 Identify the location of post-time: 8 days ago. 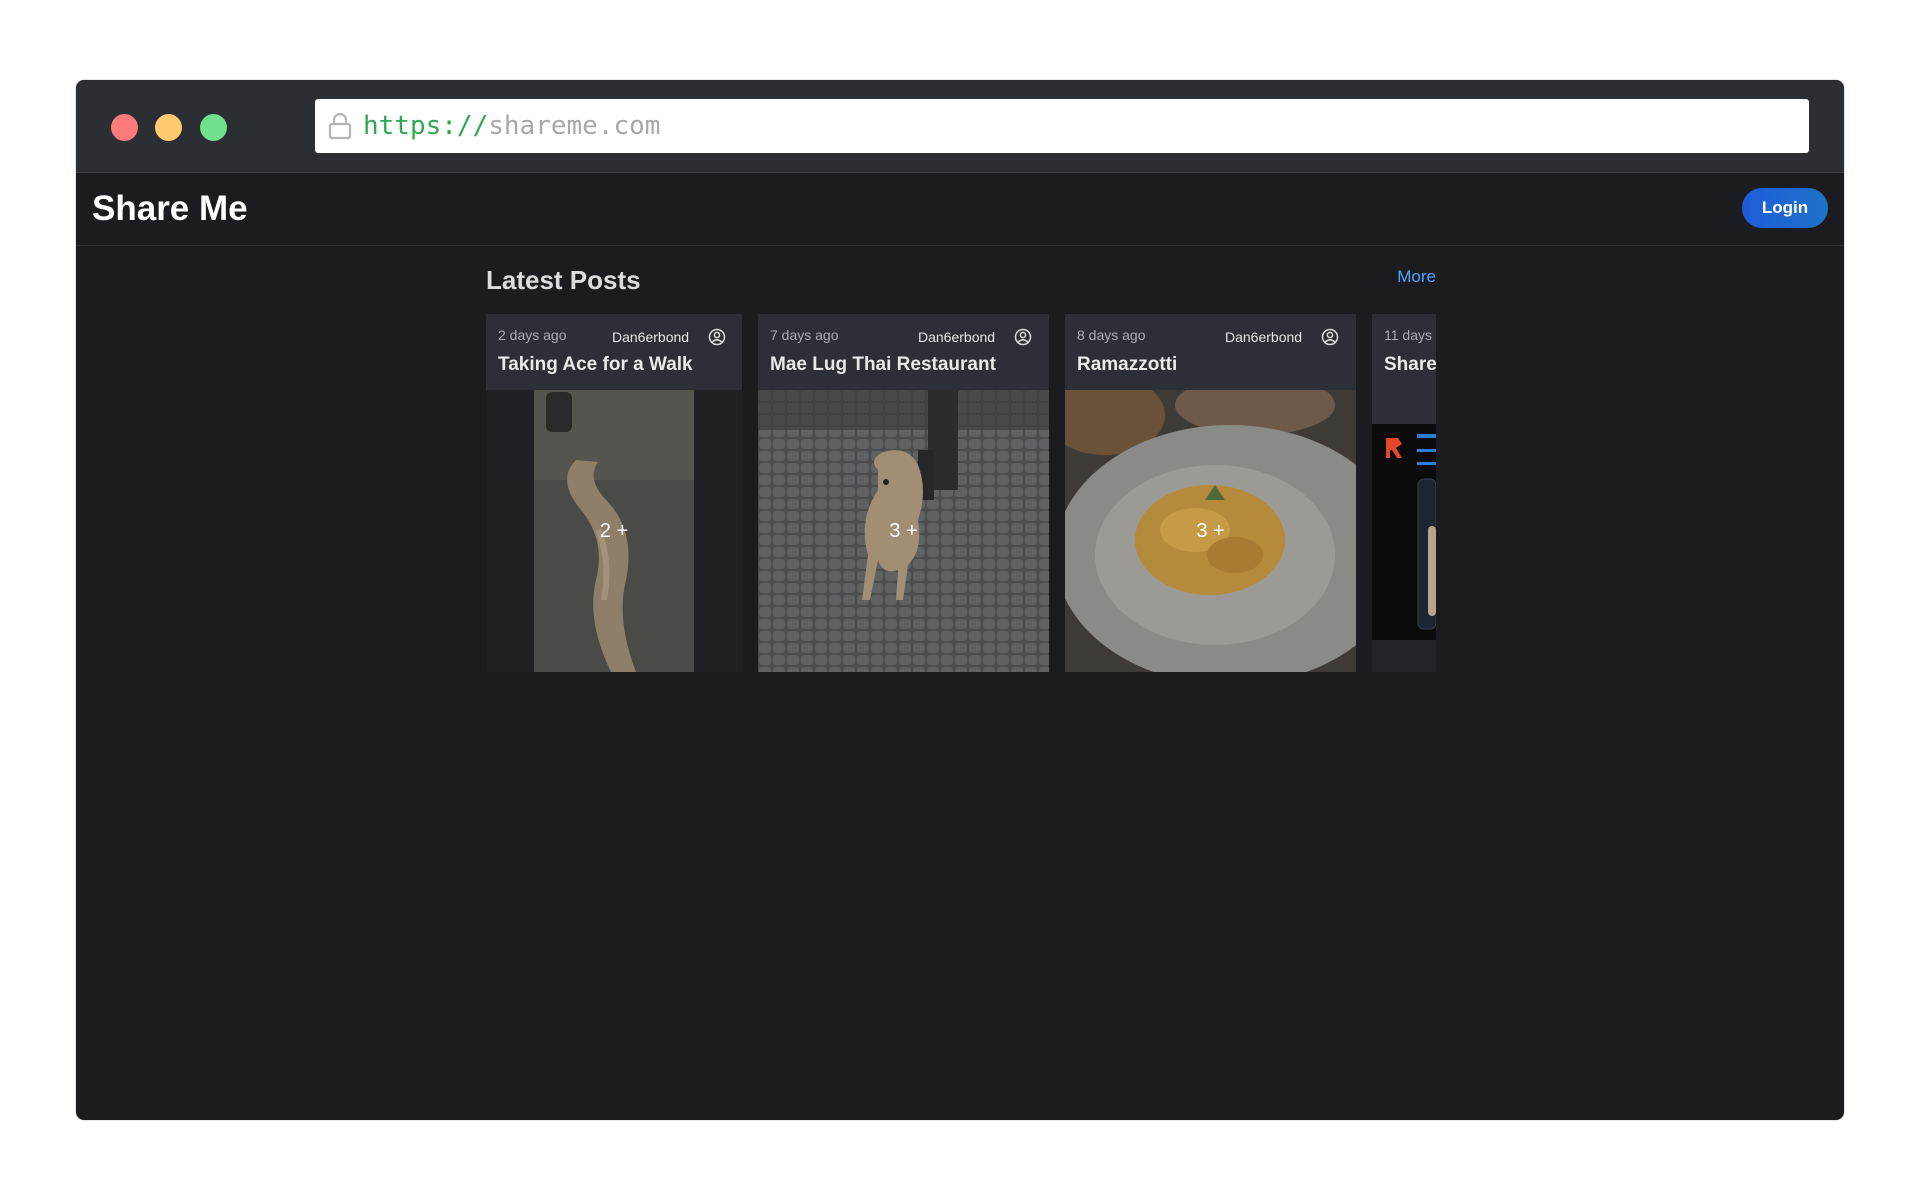
(1111, 335).